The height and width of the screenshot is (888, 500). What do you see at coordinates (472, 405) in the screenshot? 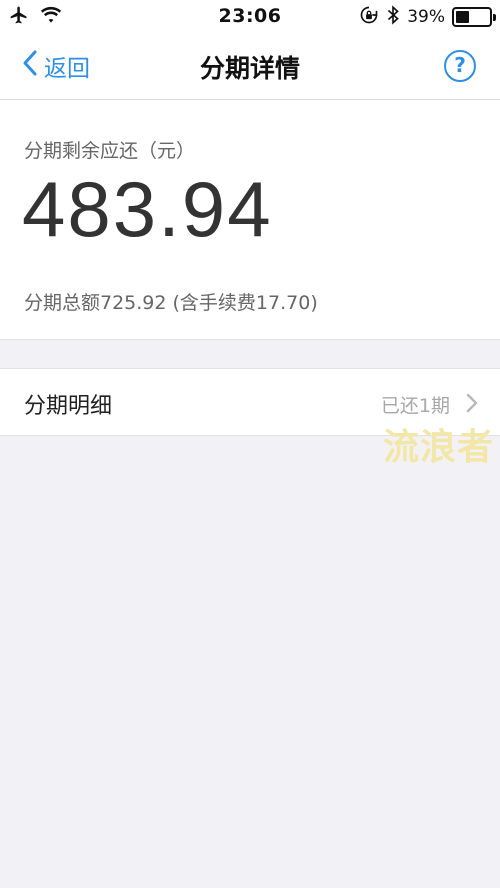
I see `chevron-right-icon` at bounding box center [472, 405].